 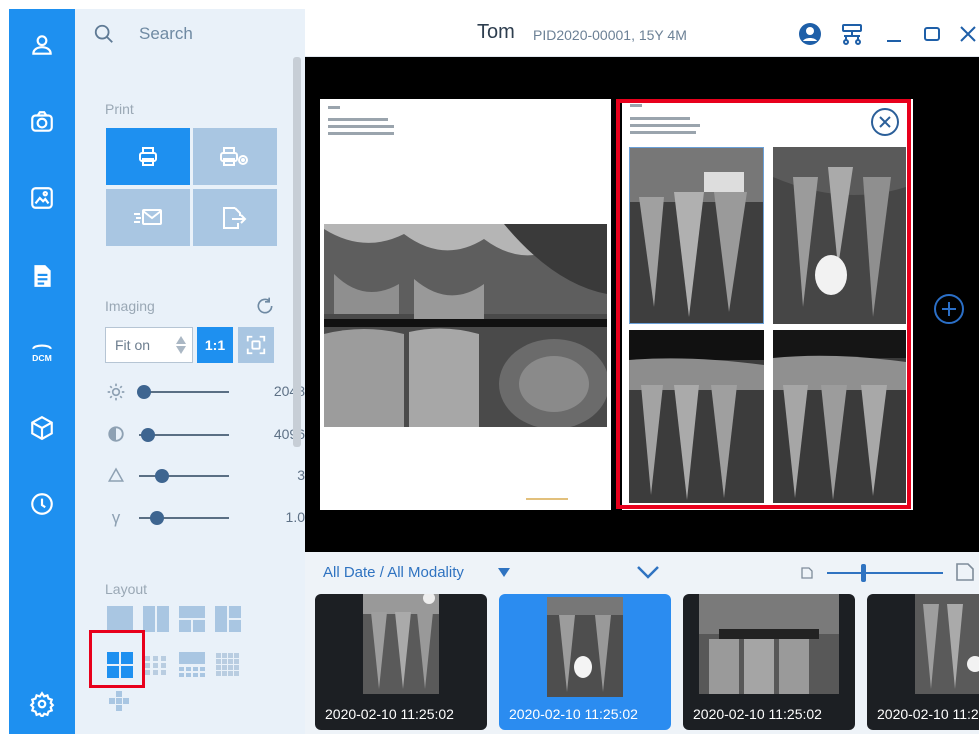 What do you see at coordinates (42, 358) in the screenshot?
I see `svg-text: DCM` at bounding box center [42, 358].